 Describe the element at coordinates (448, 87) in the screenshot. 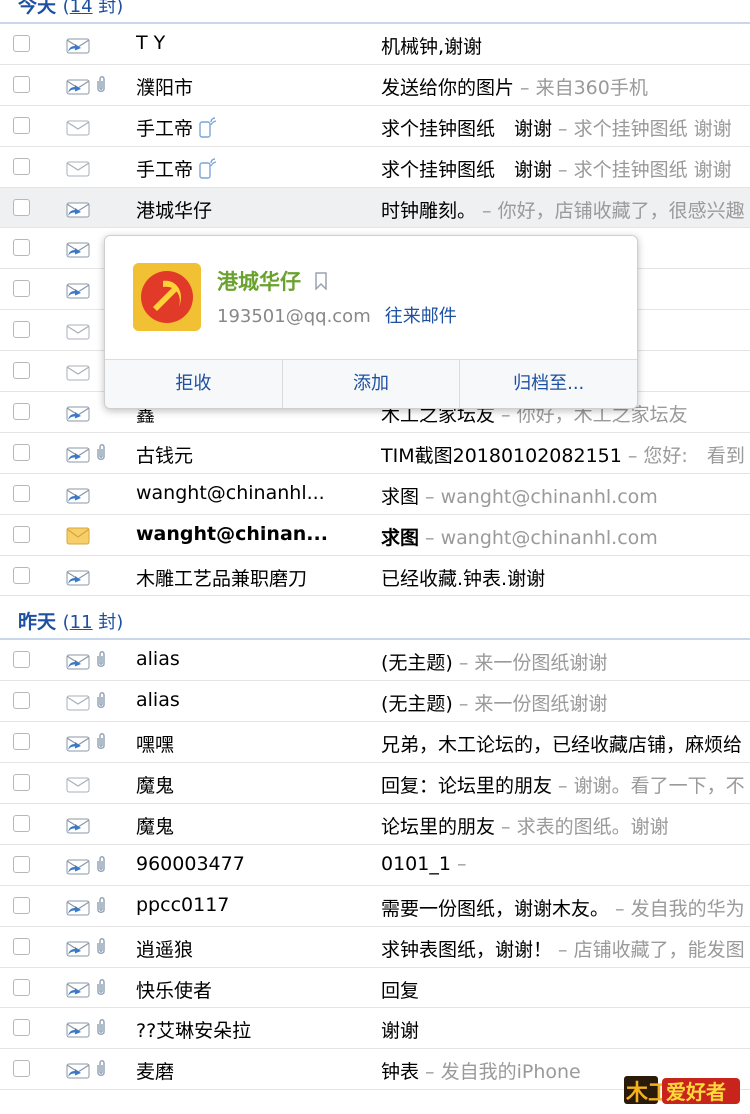

I see `mail-subject: 发送给你的图片` at that location.